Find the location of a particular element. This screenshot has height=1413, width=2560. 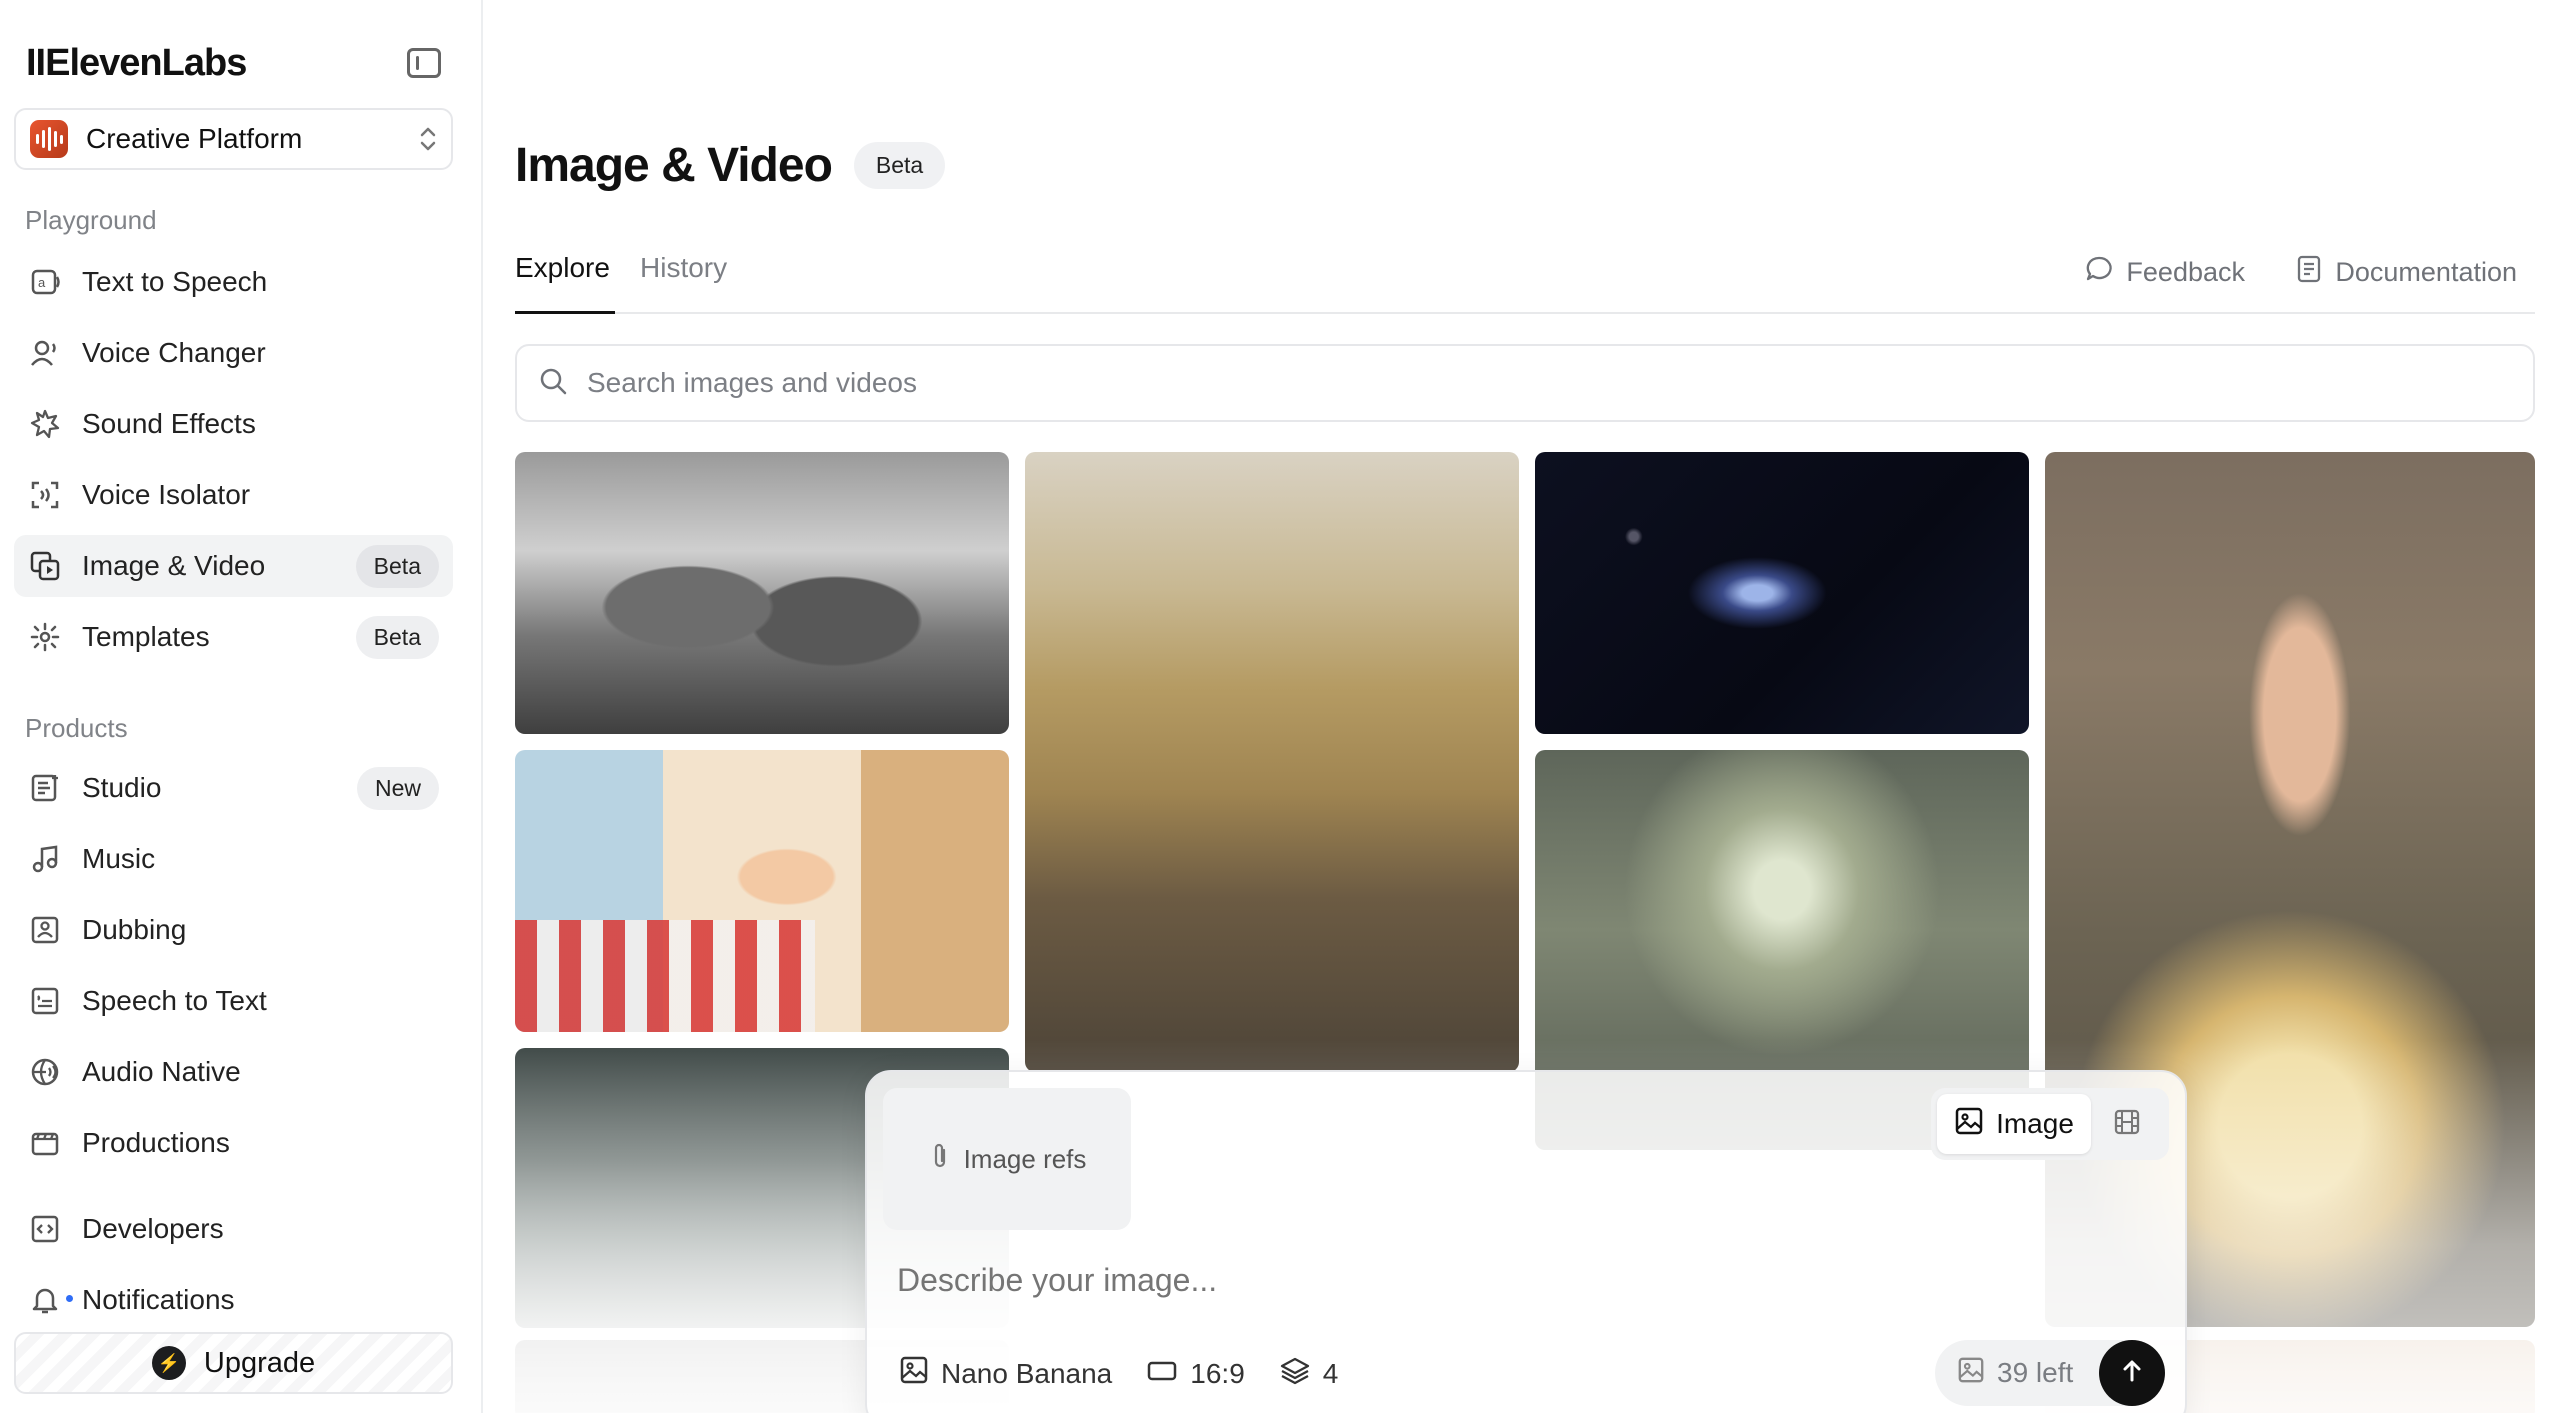

dubbing-icon is located at coordinates (45, 930).